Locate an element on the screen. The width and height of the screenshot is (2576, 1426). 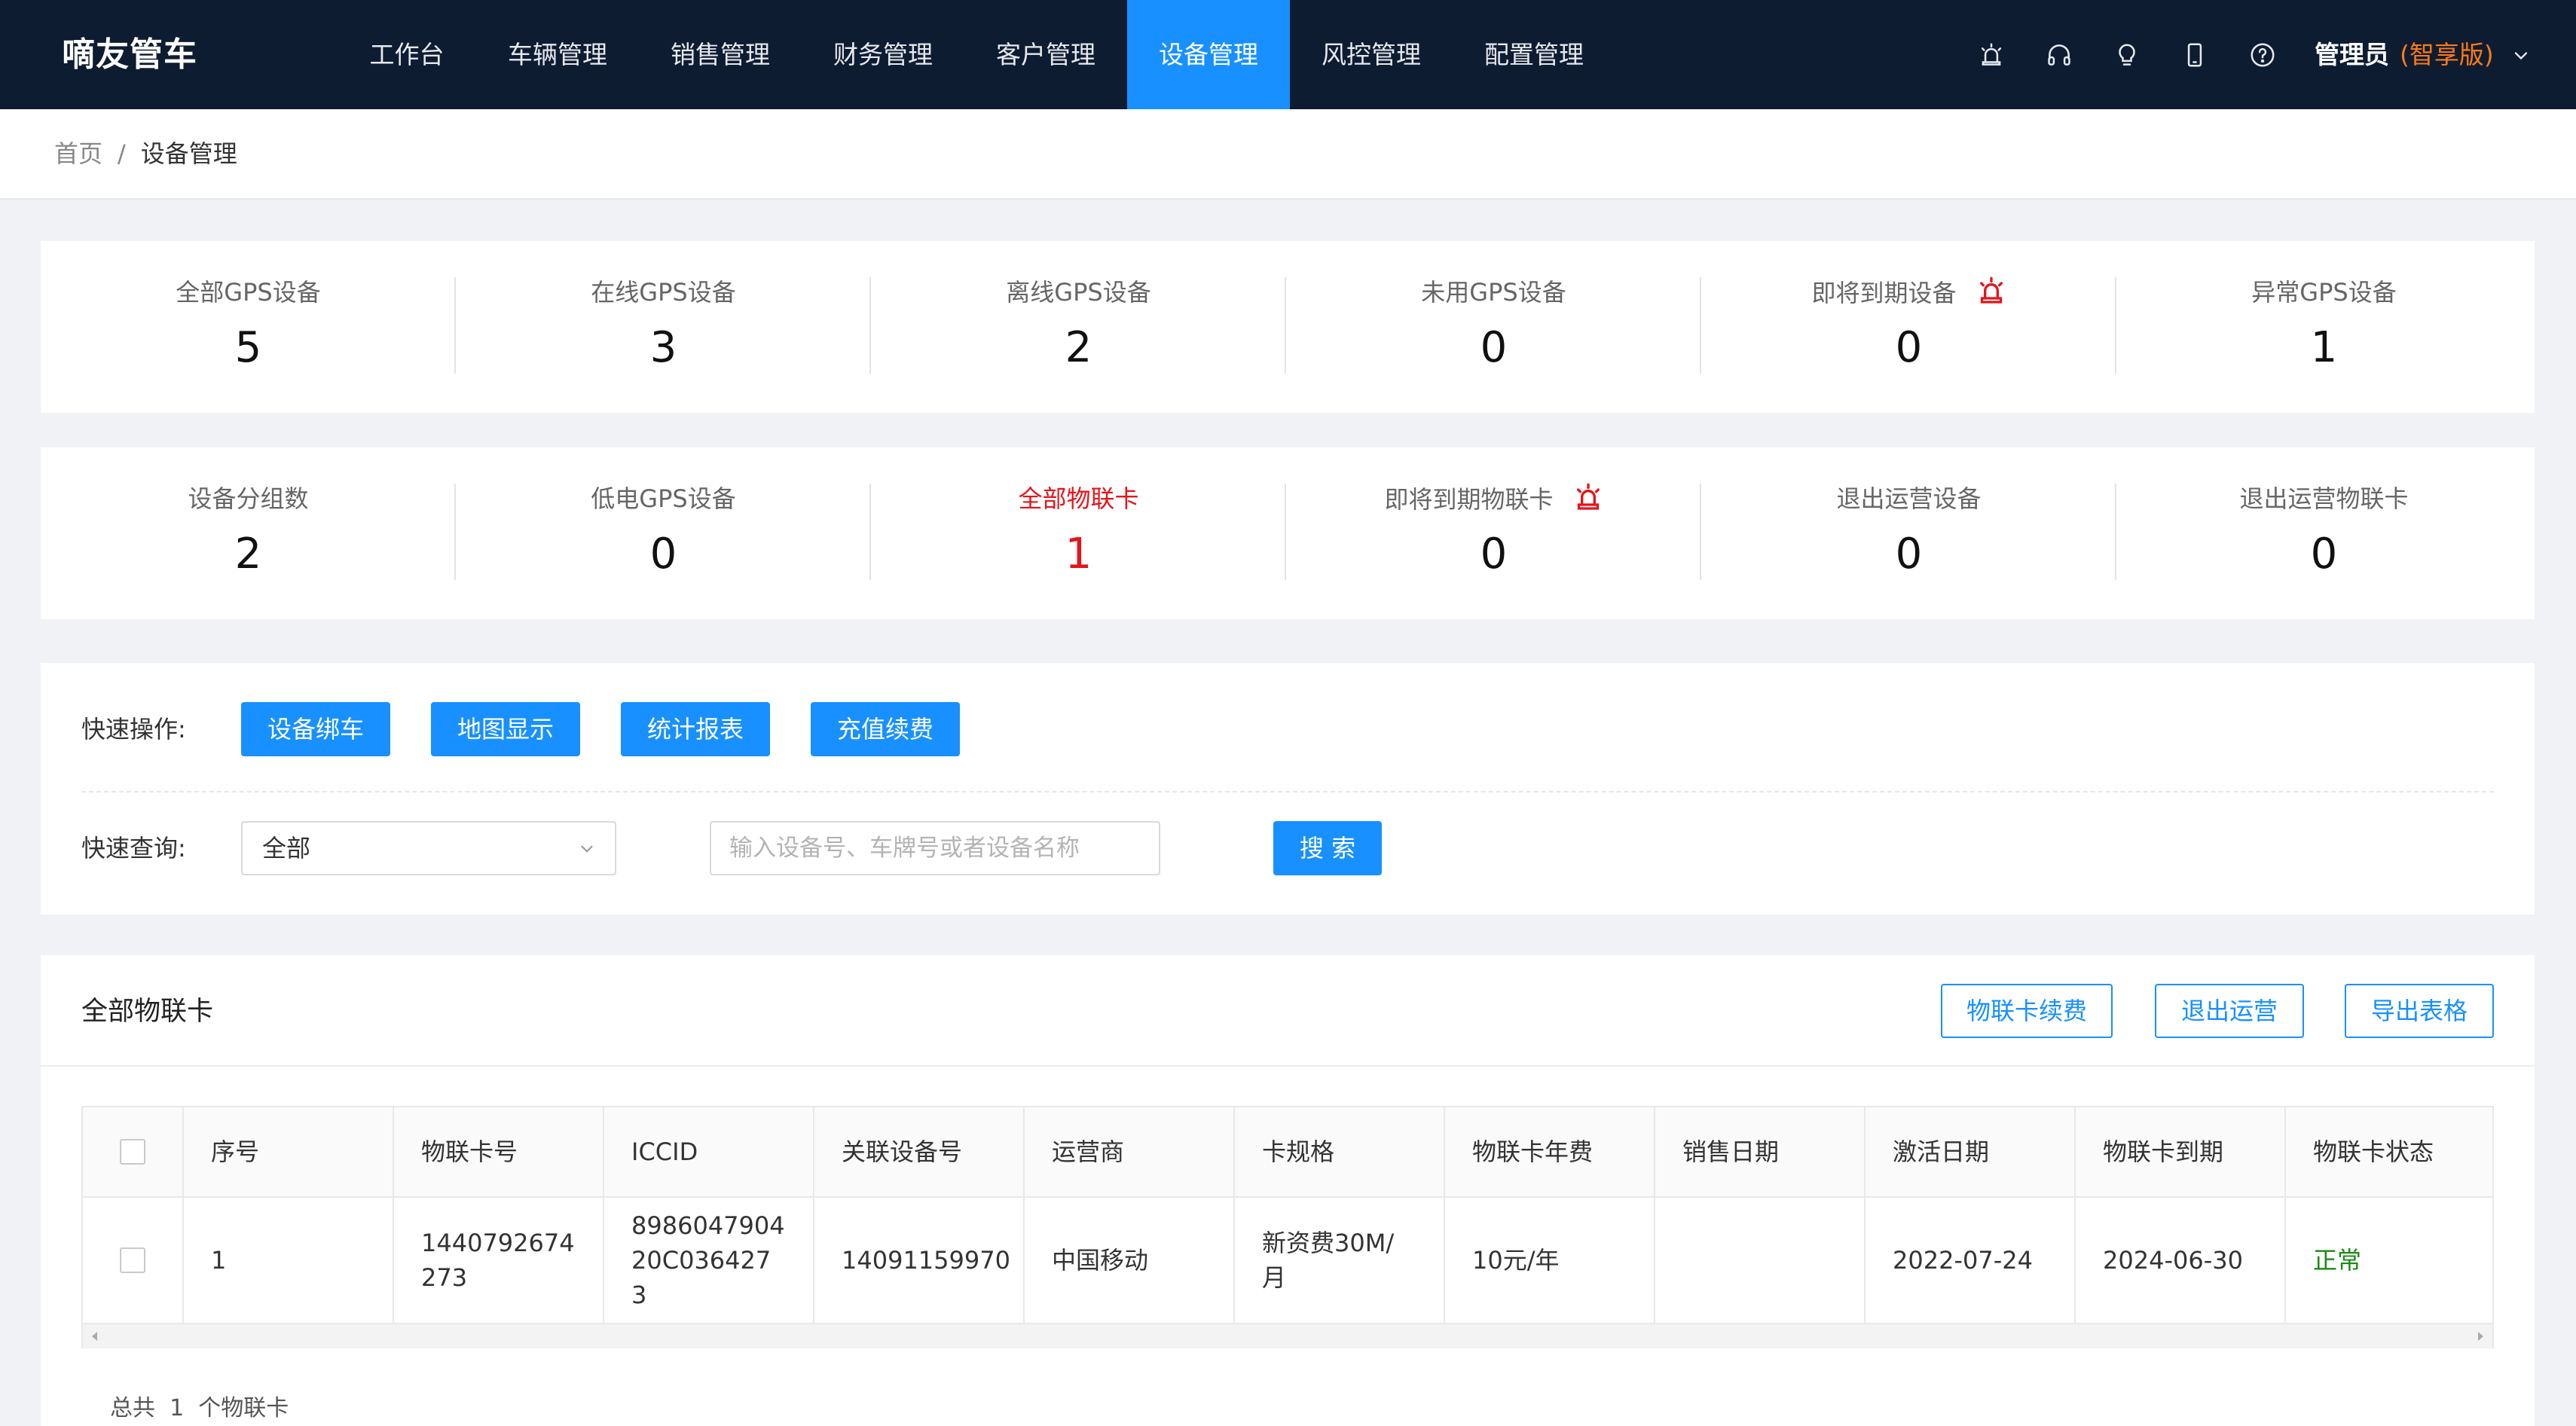
brand-logo: 嘀友管车 is located at coordinates (129, 54).